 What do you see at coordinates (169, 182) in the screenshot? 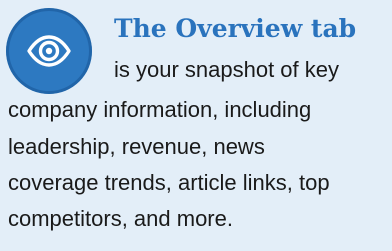
I see `description-line-4: coverage trends, article links, top` at bounding box center [169, 182].